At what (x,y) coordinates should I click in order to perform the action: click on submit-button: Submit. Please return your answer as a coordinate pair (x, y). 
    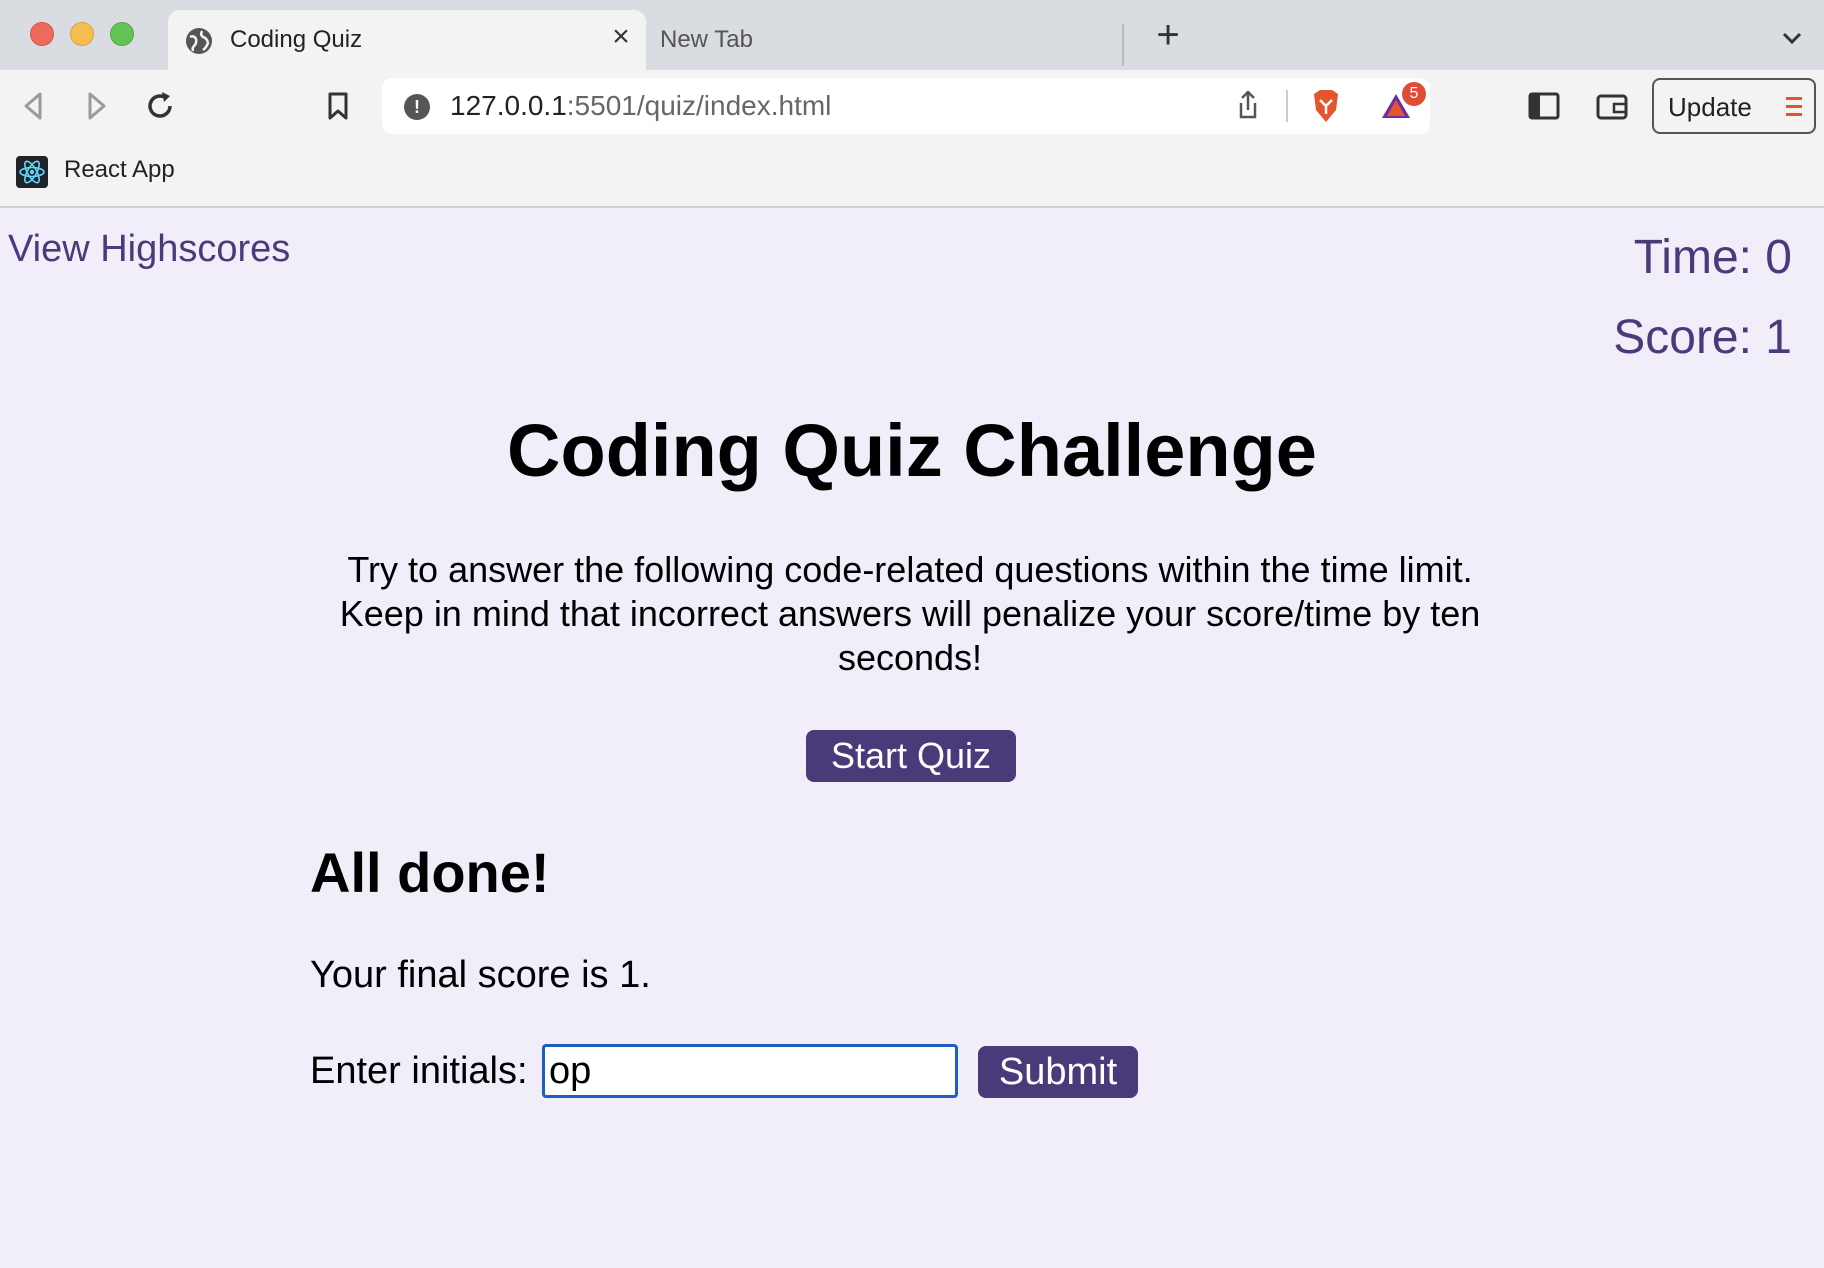
    Looking at the image, I should click on (1058, 1072).